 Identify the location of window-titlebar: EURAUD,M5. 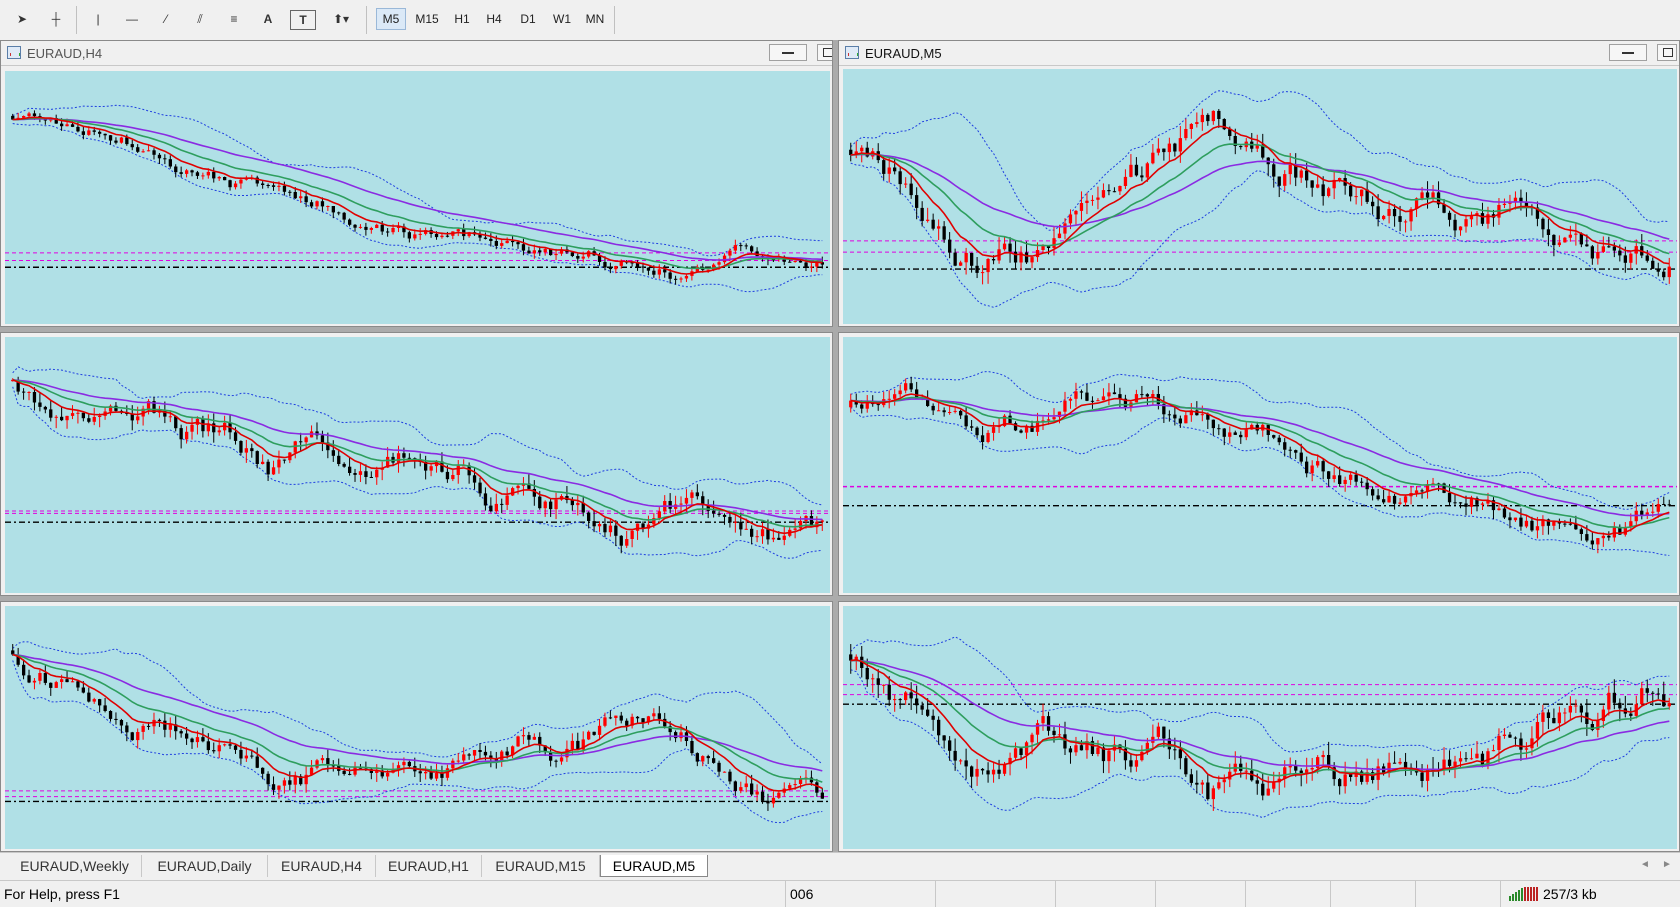
(1259, 53).